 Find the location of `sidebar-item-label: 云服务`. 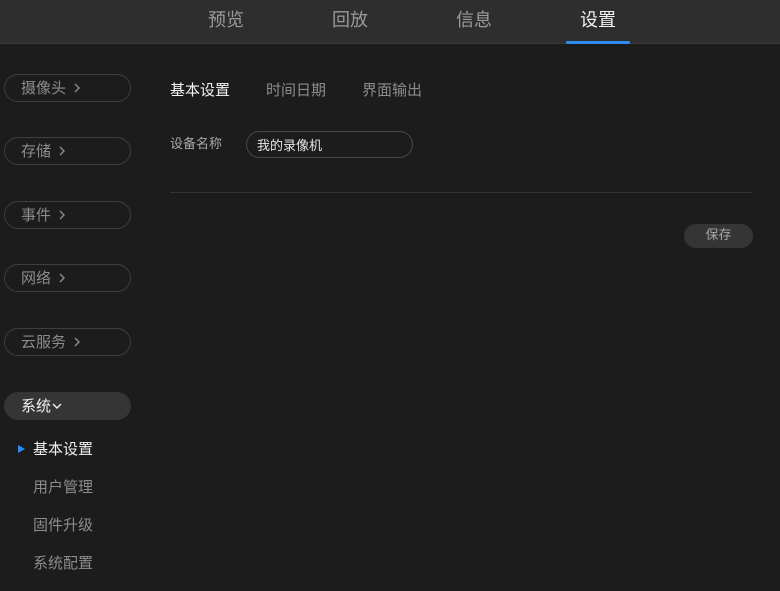

sidebar-item-label: 云服务 is located at coordinates (44, 342).